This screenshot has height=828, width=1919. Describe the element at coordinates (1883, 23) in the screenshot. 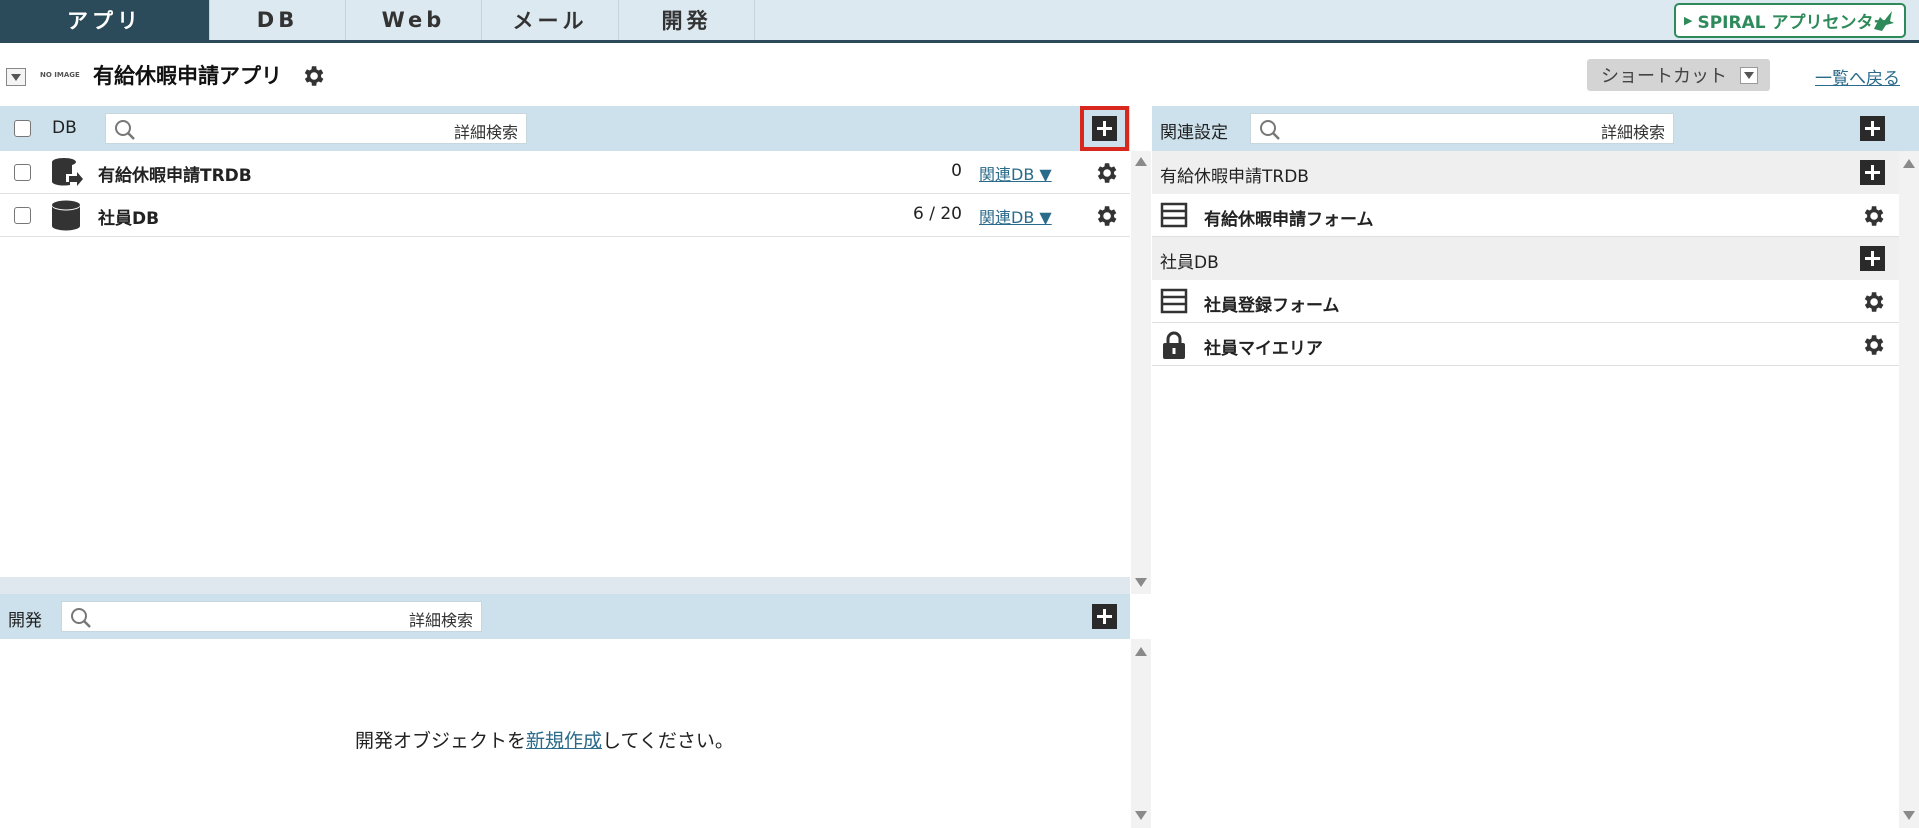

I see `bird-logo-icon` at that location.